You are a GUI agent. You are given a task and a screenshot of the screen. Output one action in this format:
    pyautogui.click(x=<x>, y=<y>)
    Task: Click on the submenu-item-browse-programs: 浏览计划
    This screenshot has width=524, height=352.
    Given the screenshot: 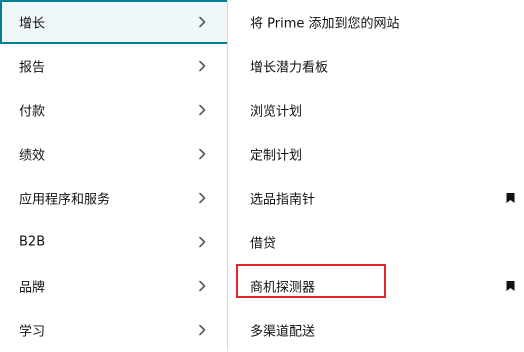 What is the action you would take?
    pyautogui.click(x=376, y=110)
    